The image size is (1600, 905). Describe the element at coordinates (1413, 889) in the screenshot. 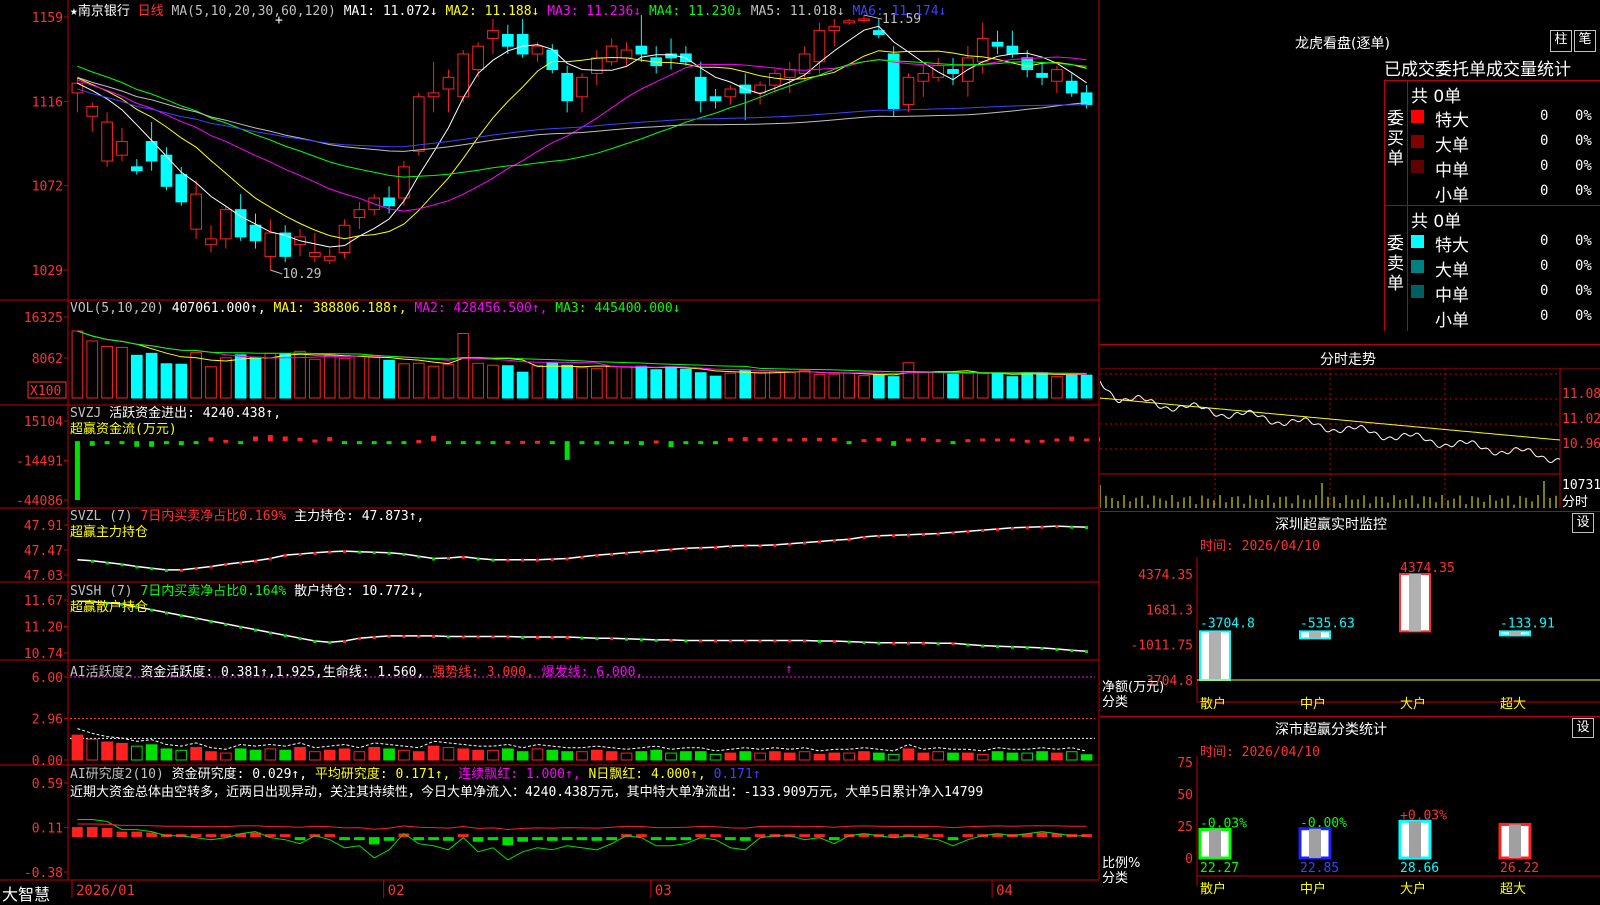

I see `szc-category: 大户` at that location.